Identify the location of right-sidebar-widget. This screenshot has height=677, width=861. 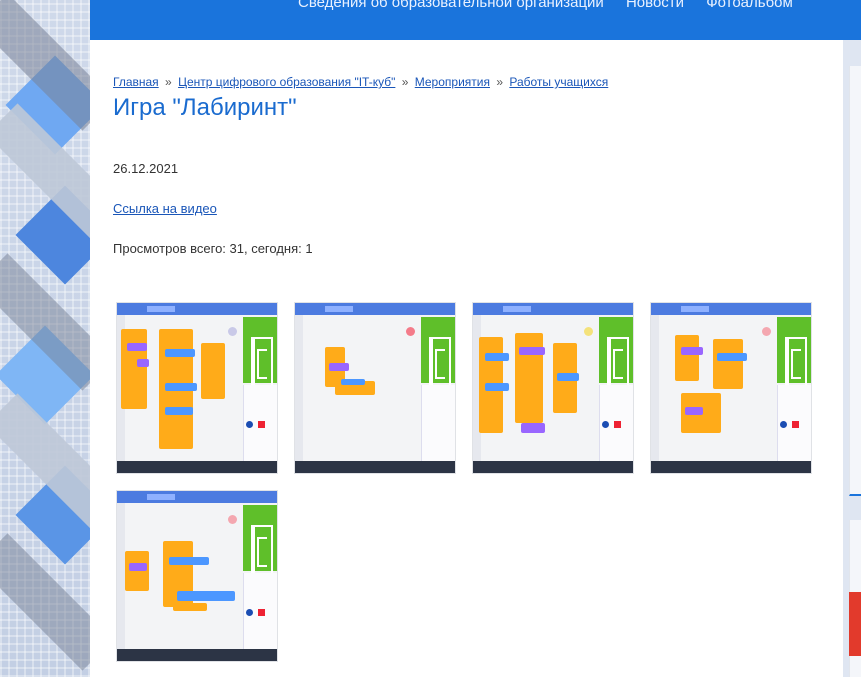
(855, 281).